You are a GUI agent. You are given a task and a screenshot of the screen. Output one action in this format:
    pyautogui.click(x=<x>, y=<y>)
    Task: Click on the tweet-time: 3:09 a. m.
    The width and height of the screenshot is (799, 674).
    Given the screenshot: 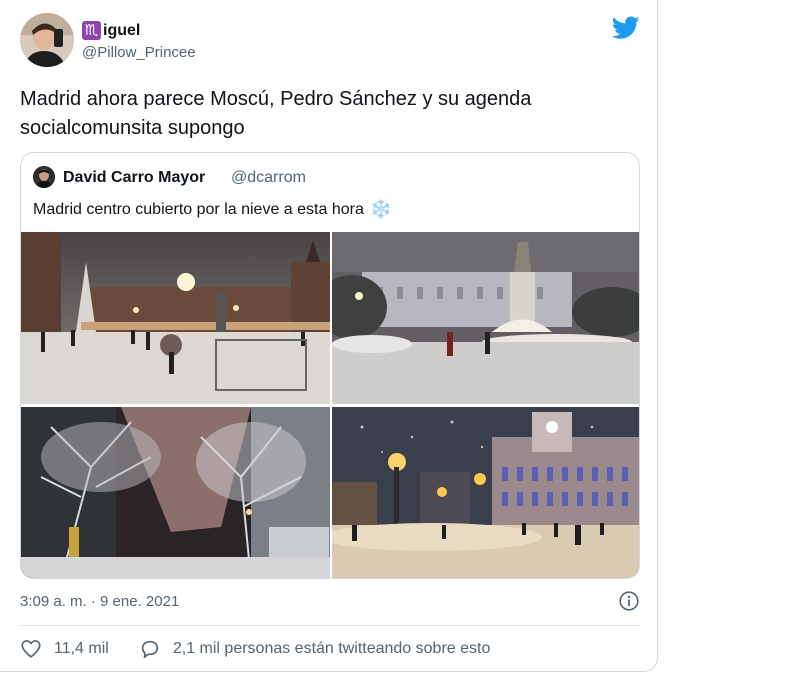 What is the action you would take?
    pyautogui.click(x=53, y=601)
    